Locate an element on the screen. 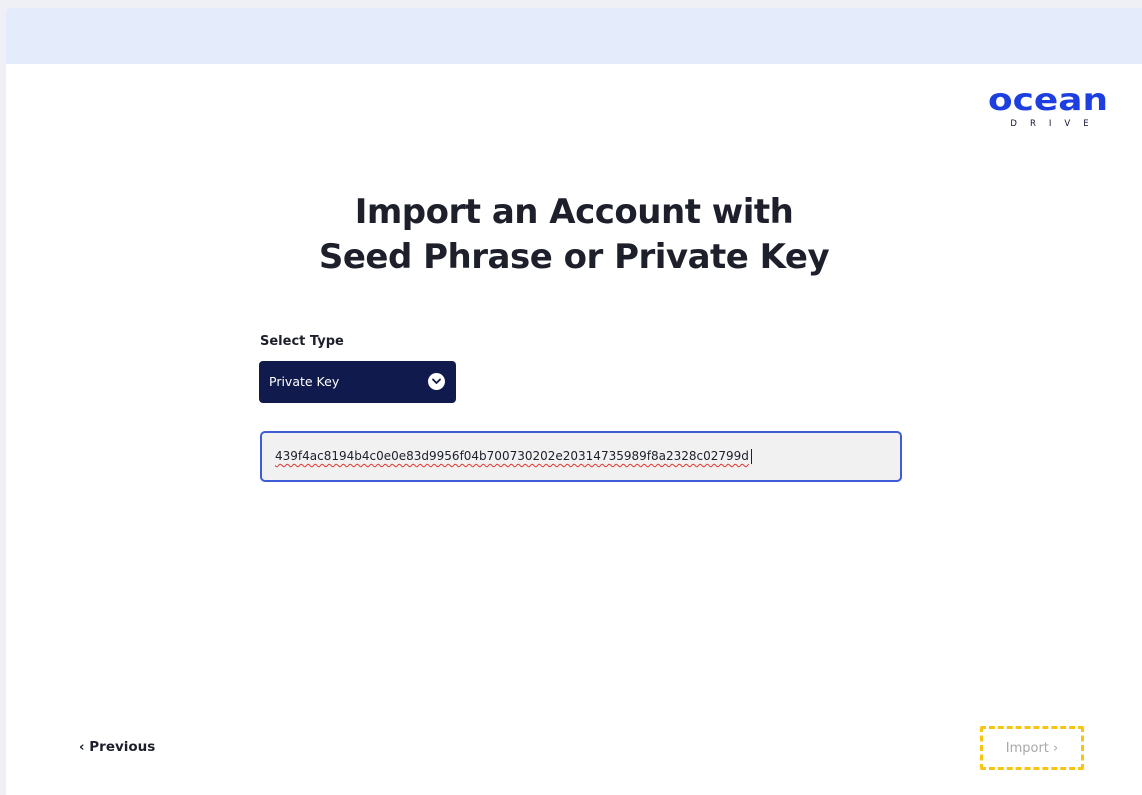 Image resolution: width=1142 pixels, height=795 pixels. type-dropdown: Private Key is located at coordinates (357, 382).